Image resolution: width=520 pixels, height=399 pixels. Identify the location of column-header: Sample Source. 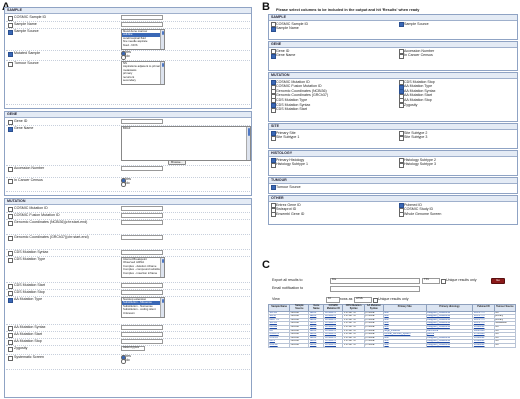
(299, 308).